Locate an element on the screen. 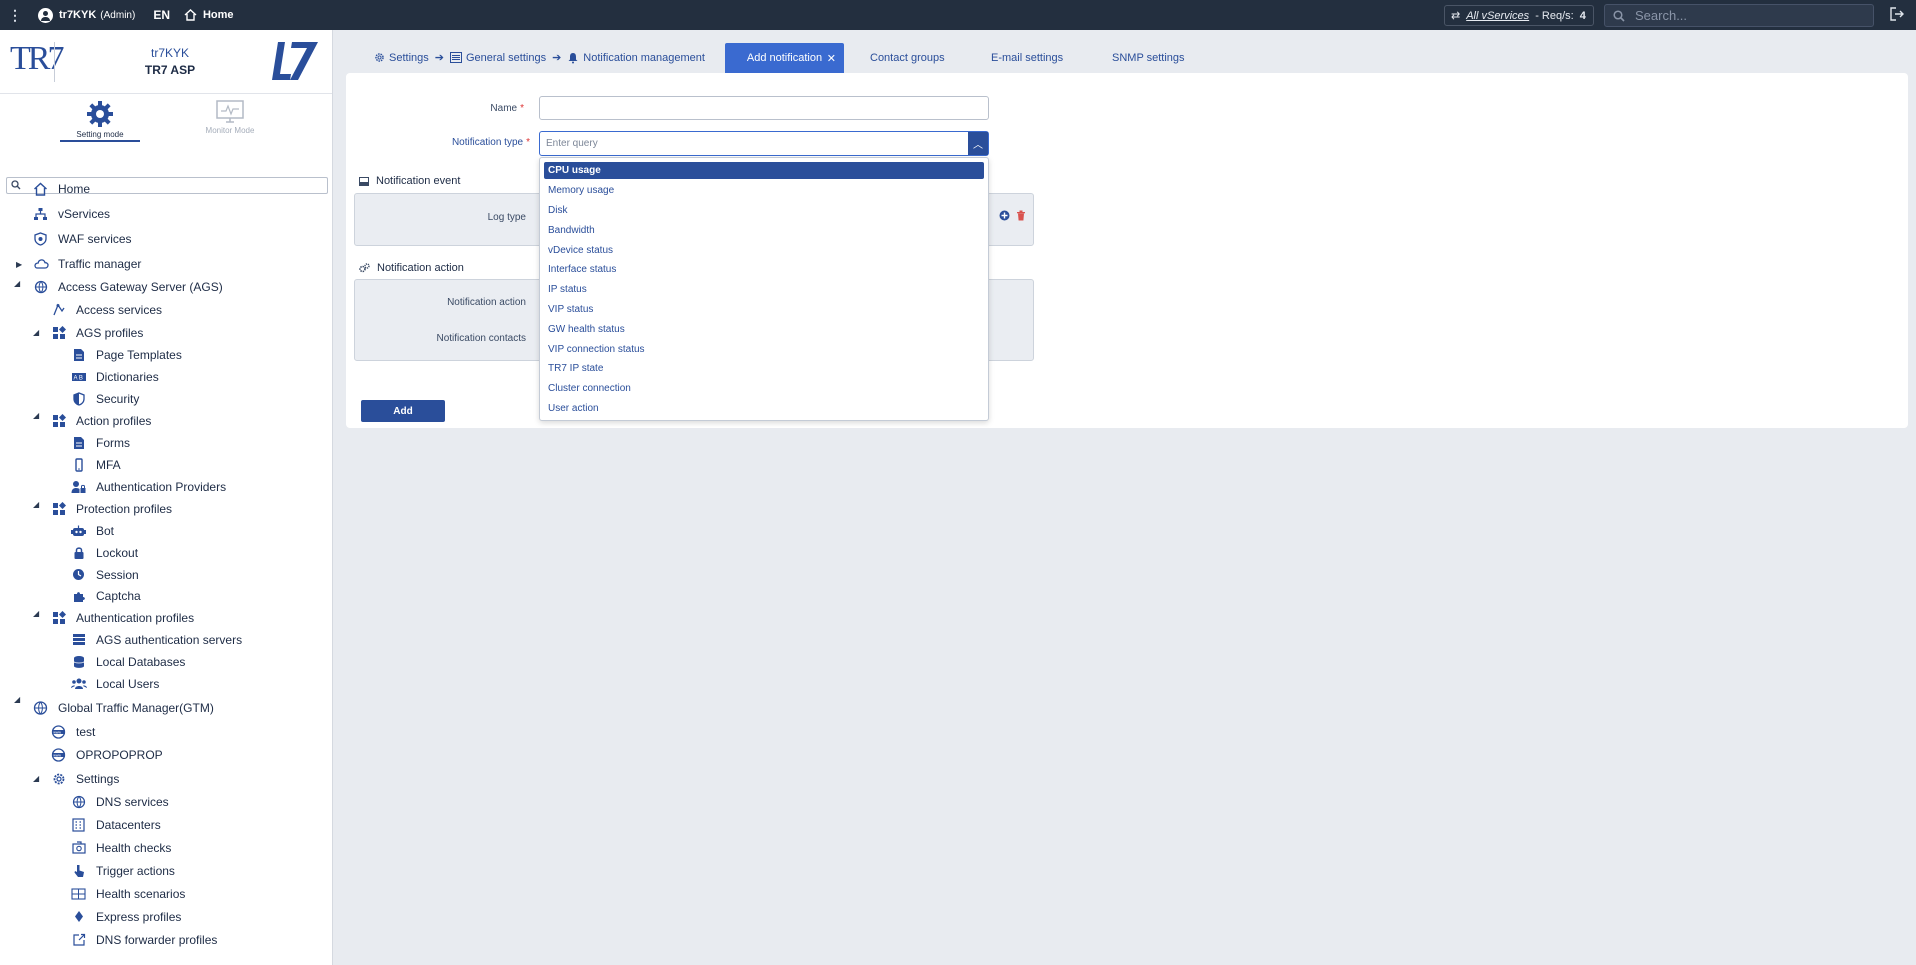 Image resolution: width=1916 pixels, height=965 pixels. sidebar-item-ags-auth-servers: AGS authentication servers is located at coordinates (156, 639).